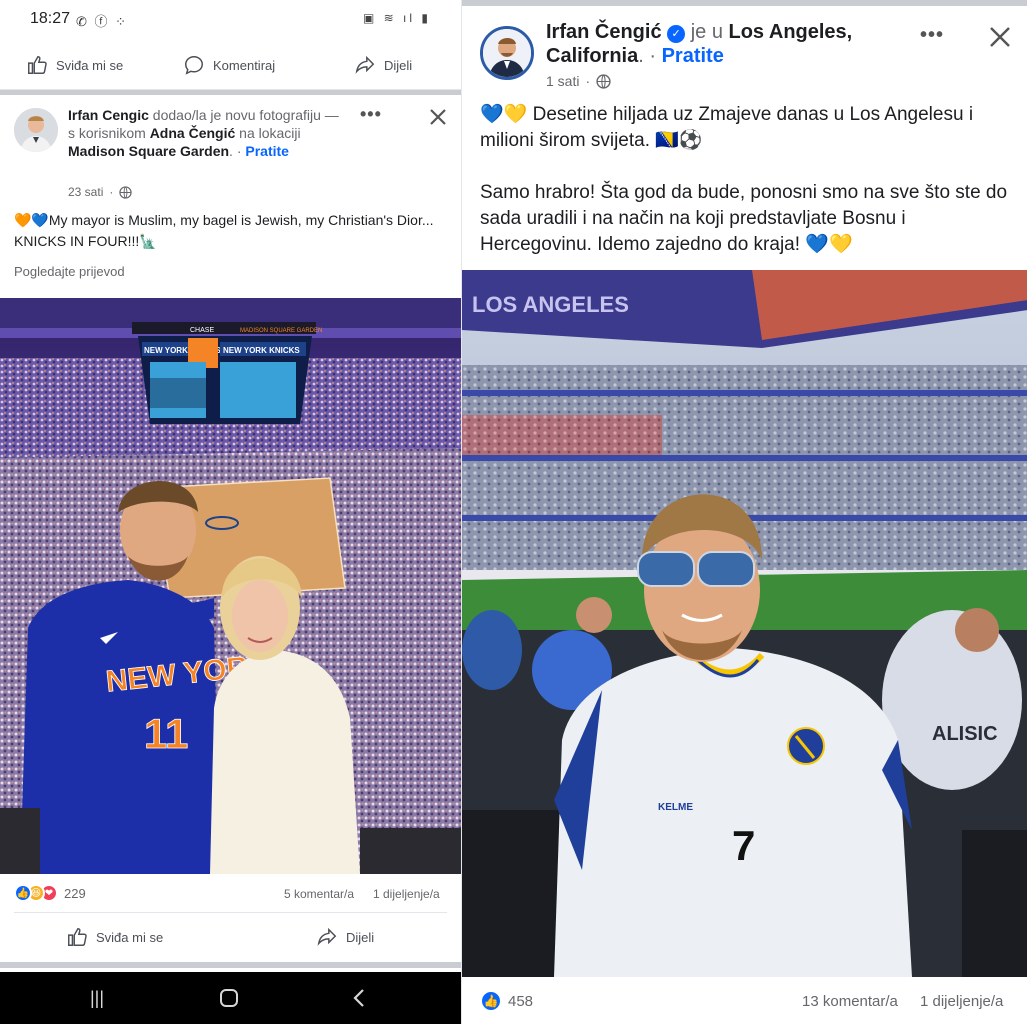  What do you see at coordinates (521, 1001) in the screenshot?
I see `reaction-count: 458` at bounding box center [521, 1001].